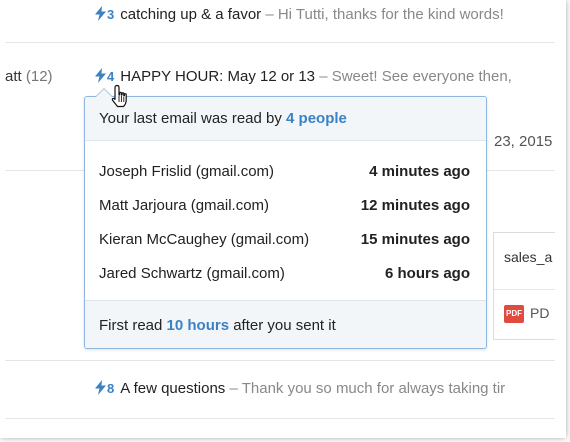 This screenshot has width=570, height=442. Describe the element at coordinates (191, 14) in the screenshot. I see `email-subject: catching up & a favor` at that location.